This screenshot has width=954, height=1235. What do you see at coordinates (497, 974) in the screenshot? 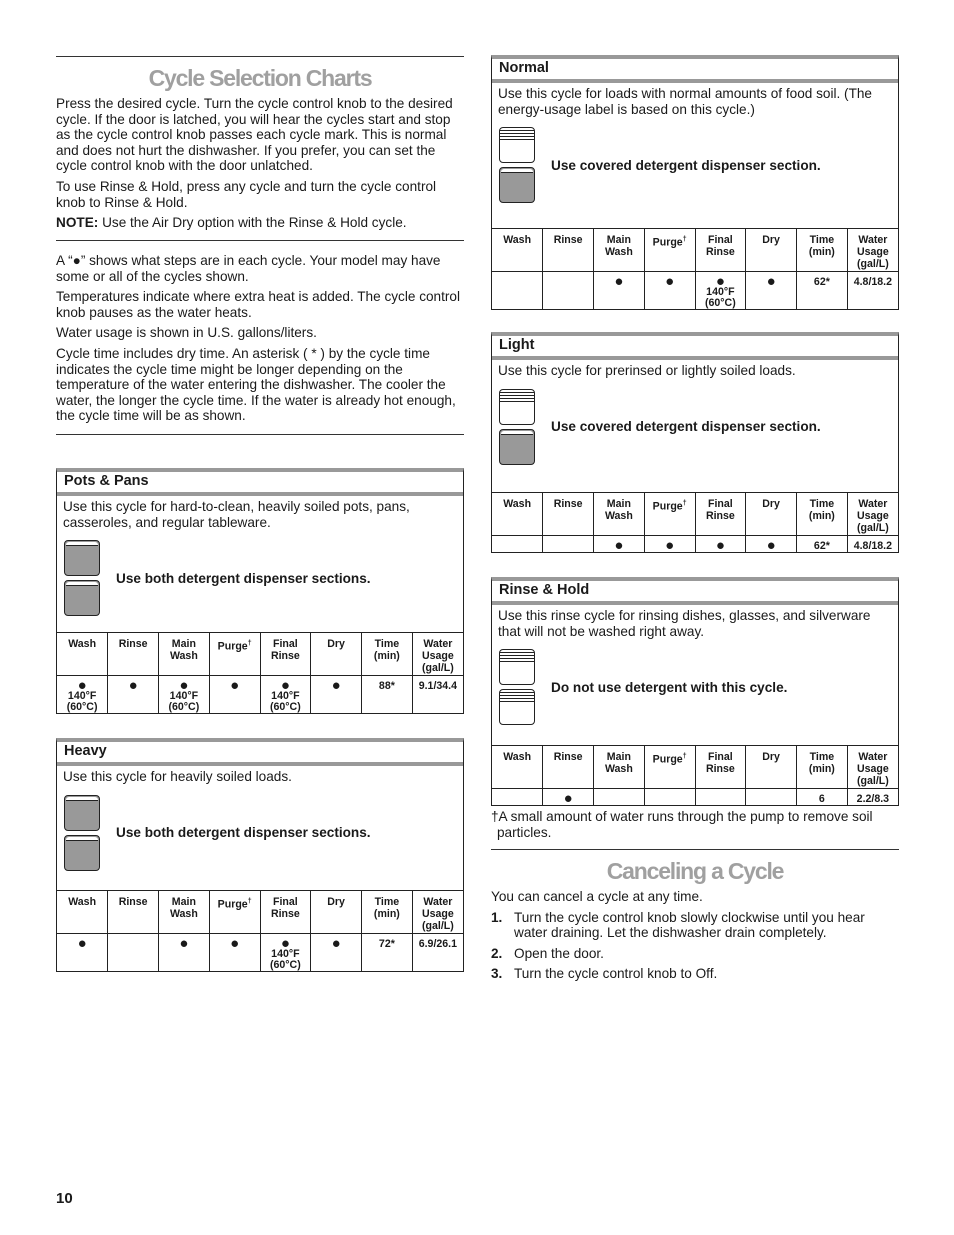
I see `step-number: 3.` at bounding box center [497, 974].